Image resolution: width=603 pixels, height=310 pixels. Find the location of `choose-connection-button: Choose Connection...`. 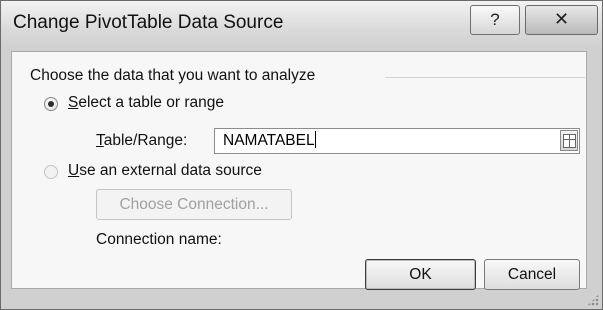

choose-connection-button: Choose Connection... is located at coordinates (194, 204).